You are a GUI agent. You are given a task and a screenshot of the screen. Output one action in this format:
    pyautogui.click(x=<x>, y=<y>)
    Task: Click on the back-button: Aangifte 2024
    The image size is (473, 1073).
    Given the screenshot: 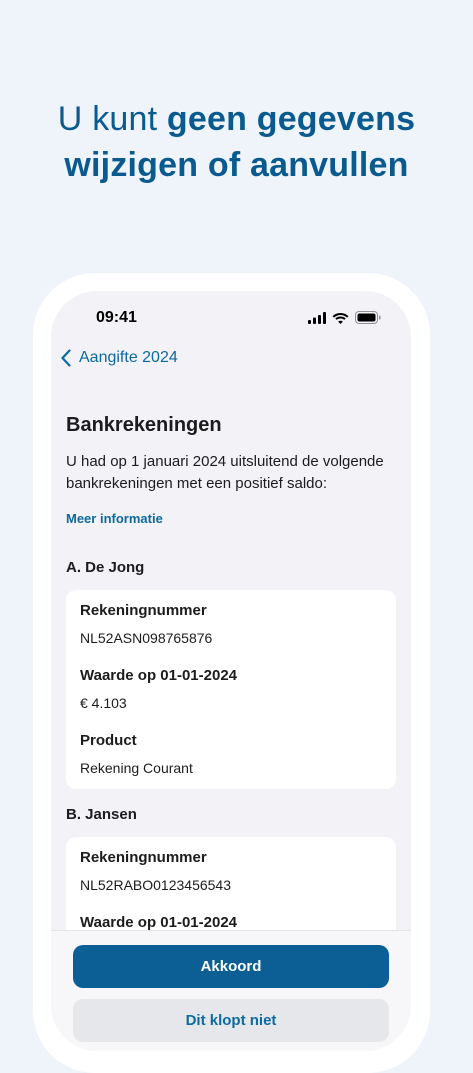 What is the action you would take?
    pyautogui.click(x=119, y=358)
    